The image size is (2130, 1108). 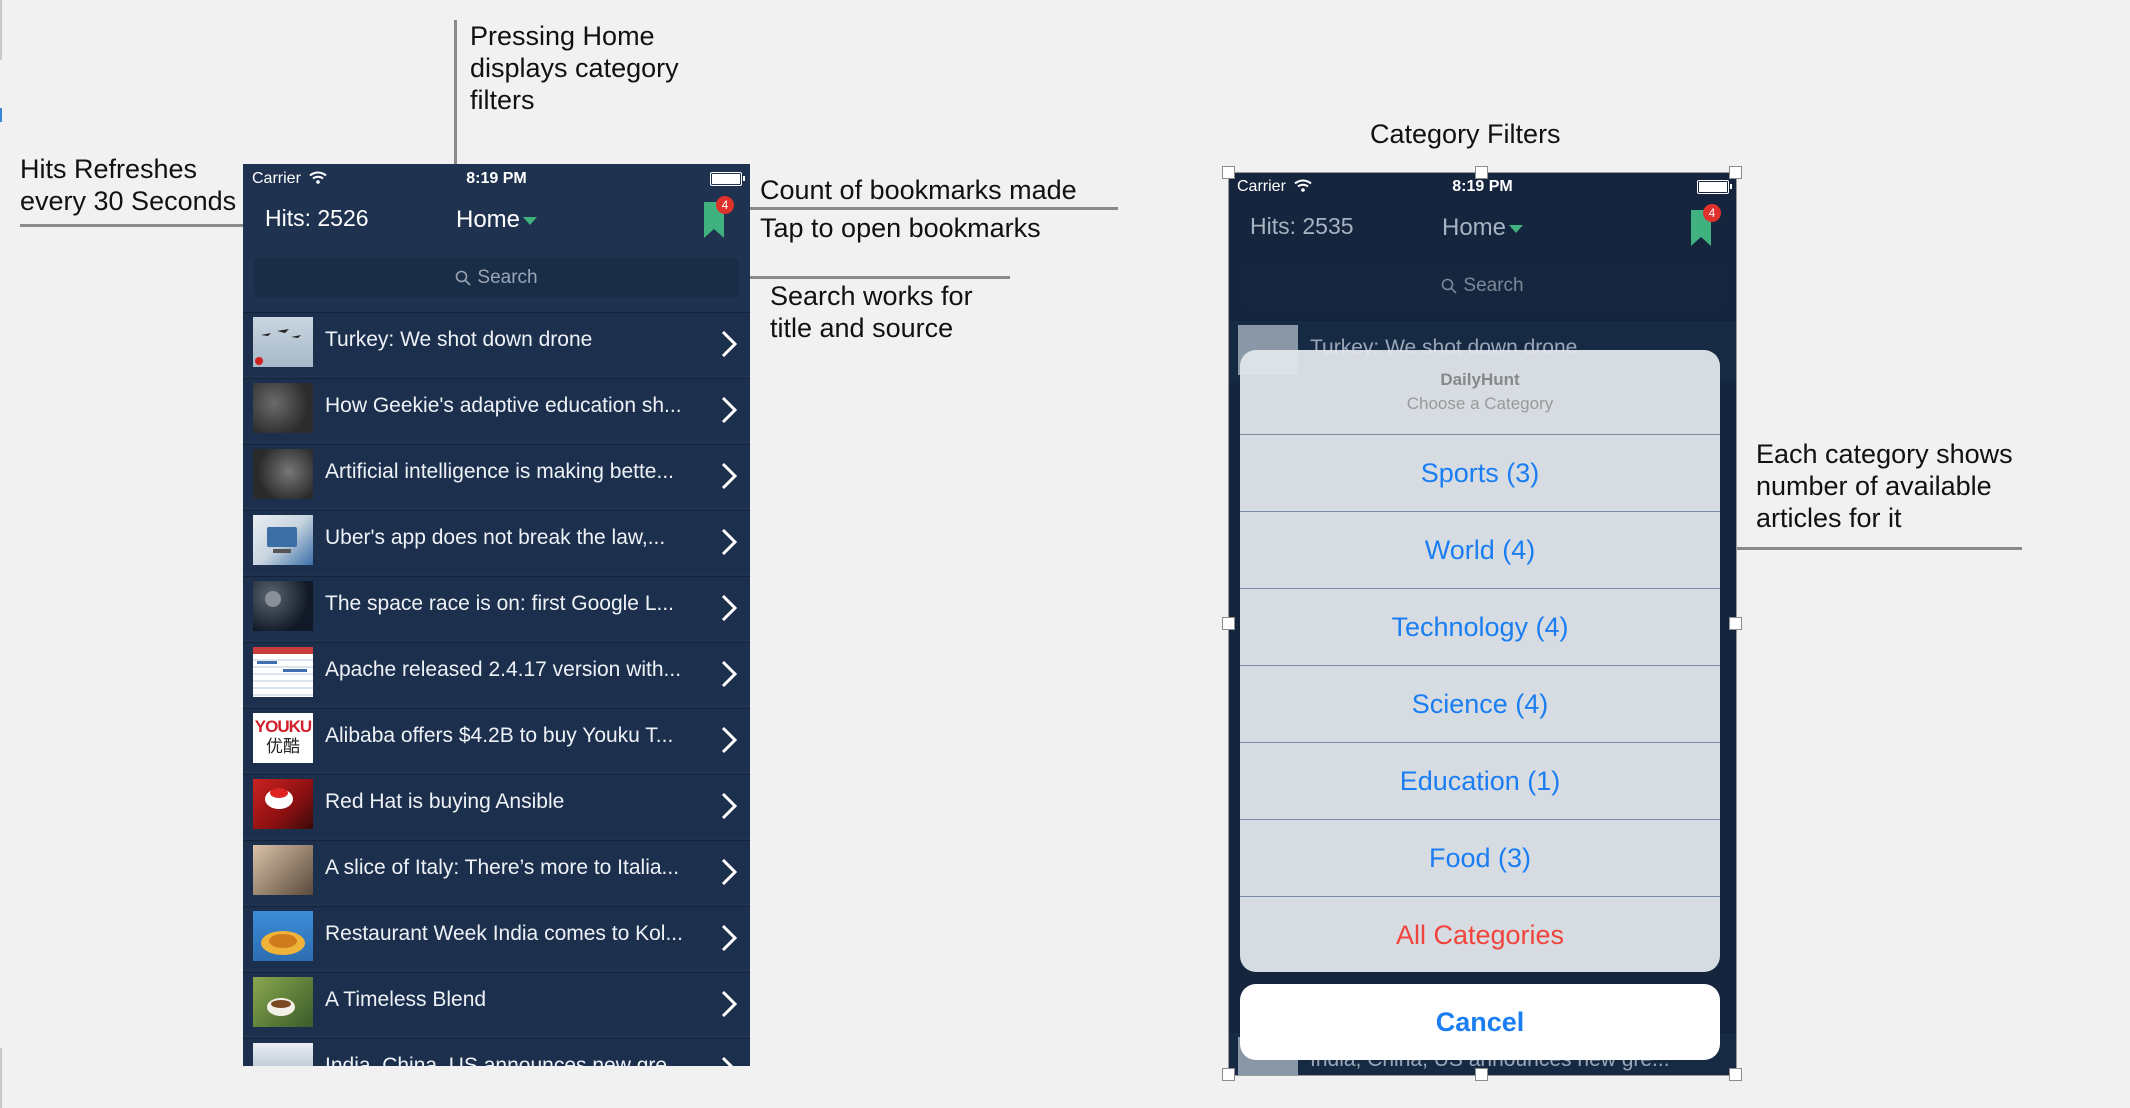 I want to click on annotation-home: Pressing Home displays category filters, so click(x=574, y=68).